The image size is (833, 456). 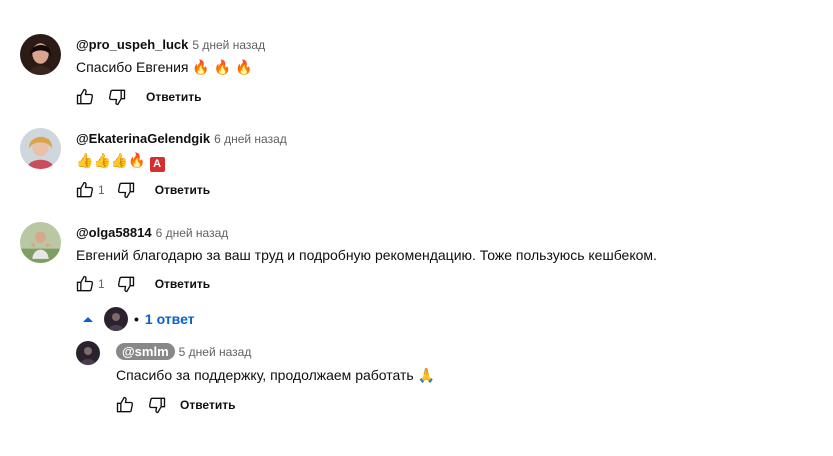 I want to click on comment-text: 👍👍👍🔥 A, so click(x=120, y=162).